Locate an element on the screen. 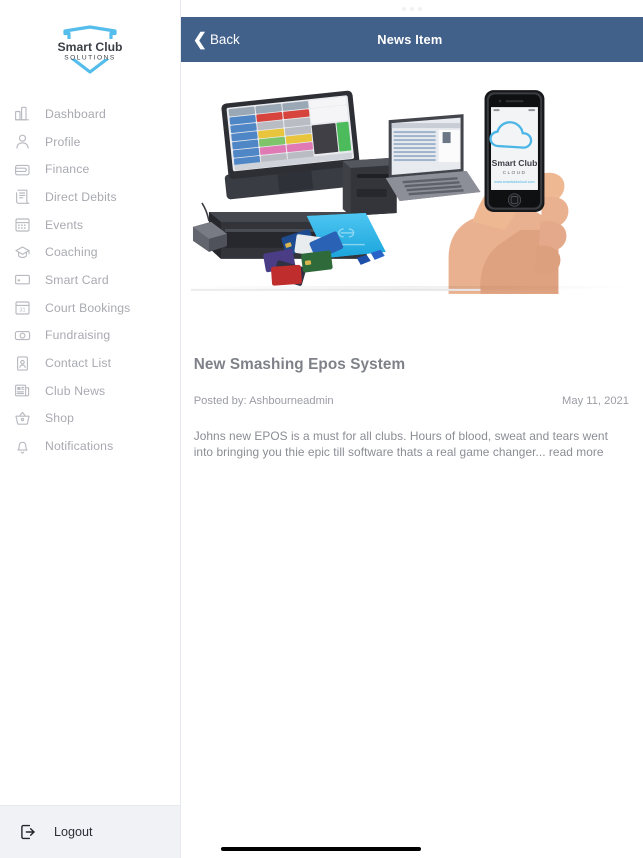 The image size is (643, 858). sidebar-item-club-news: Club News is located at coordinates (90, 391).